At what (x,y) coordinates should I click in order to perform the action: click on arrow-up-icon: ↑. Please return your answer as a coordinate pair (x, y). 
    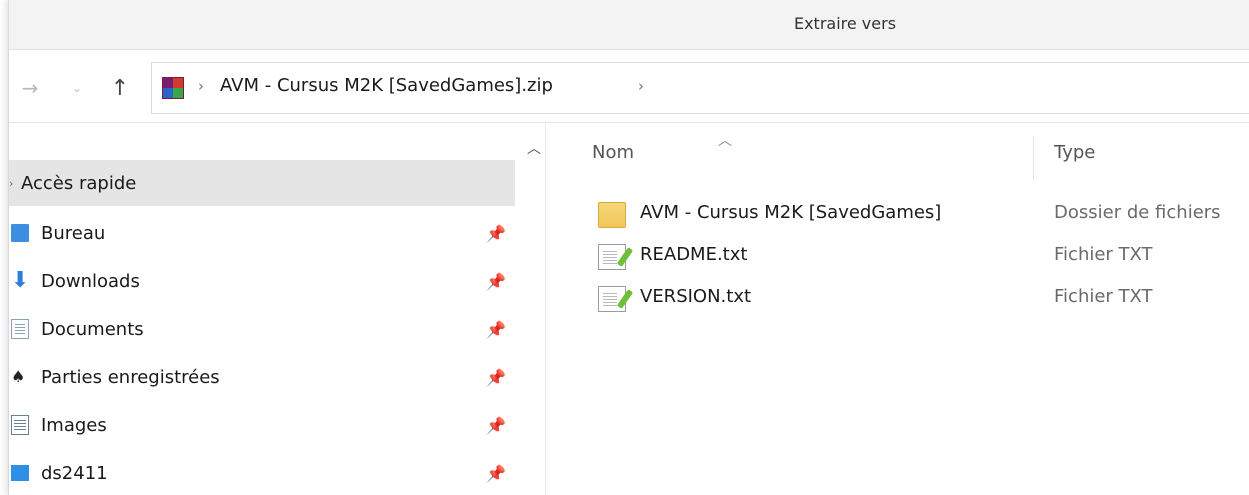
    Looking at the image, I should click on (120, 88).